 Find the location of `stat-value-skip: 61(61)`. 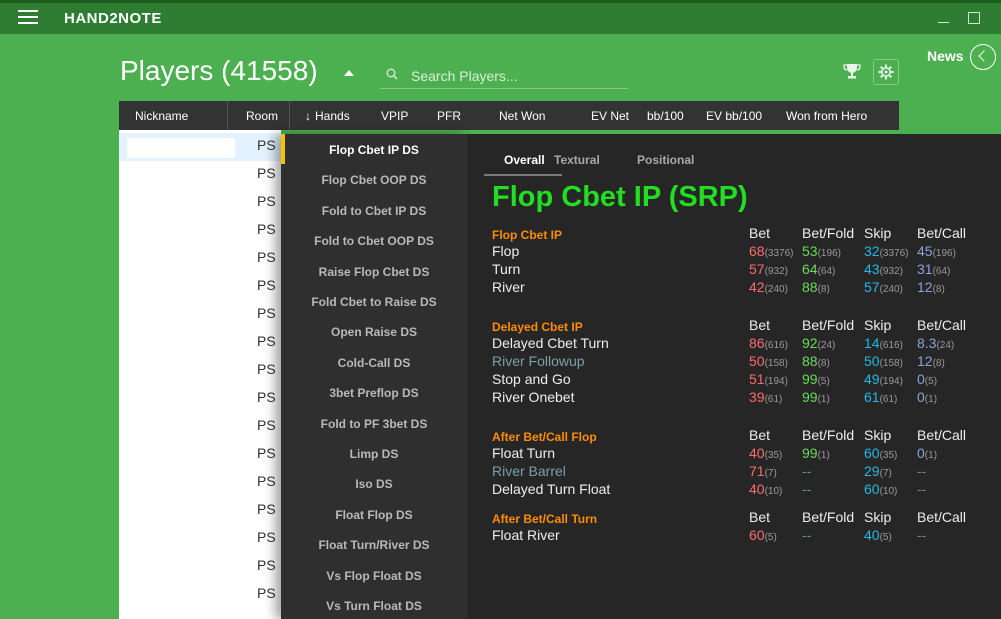

stat-value-skip: 61(61) is located at coordinates (880, 397).